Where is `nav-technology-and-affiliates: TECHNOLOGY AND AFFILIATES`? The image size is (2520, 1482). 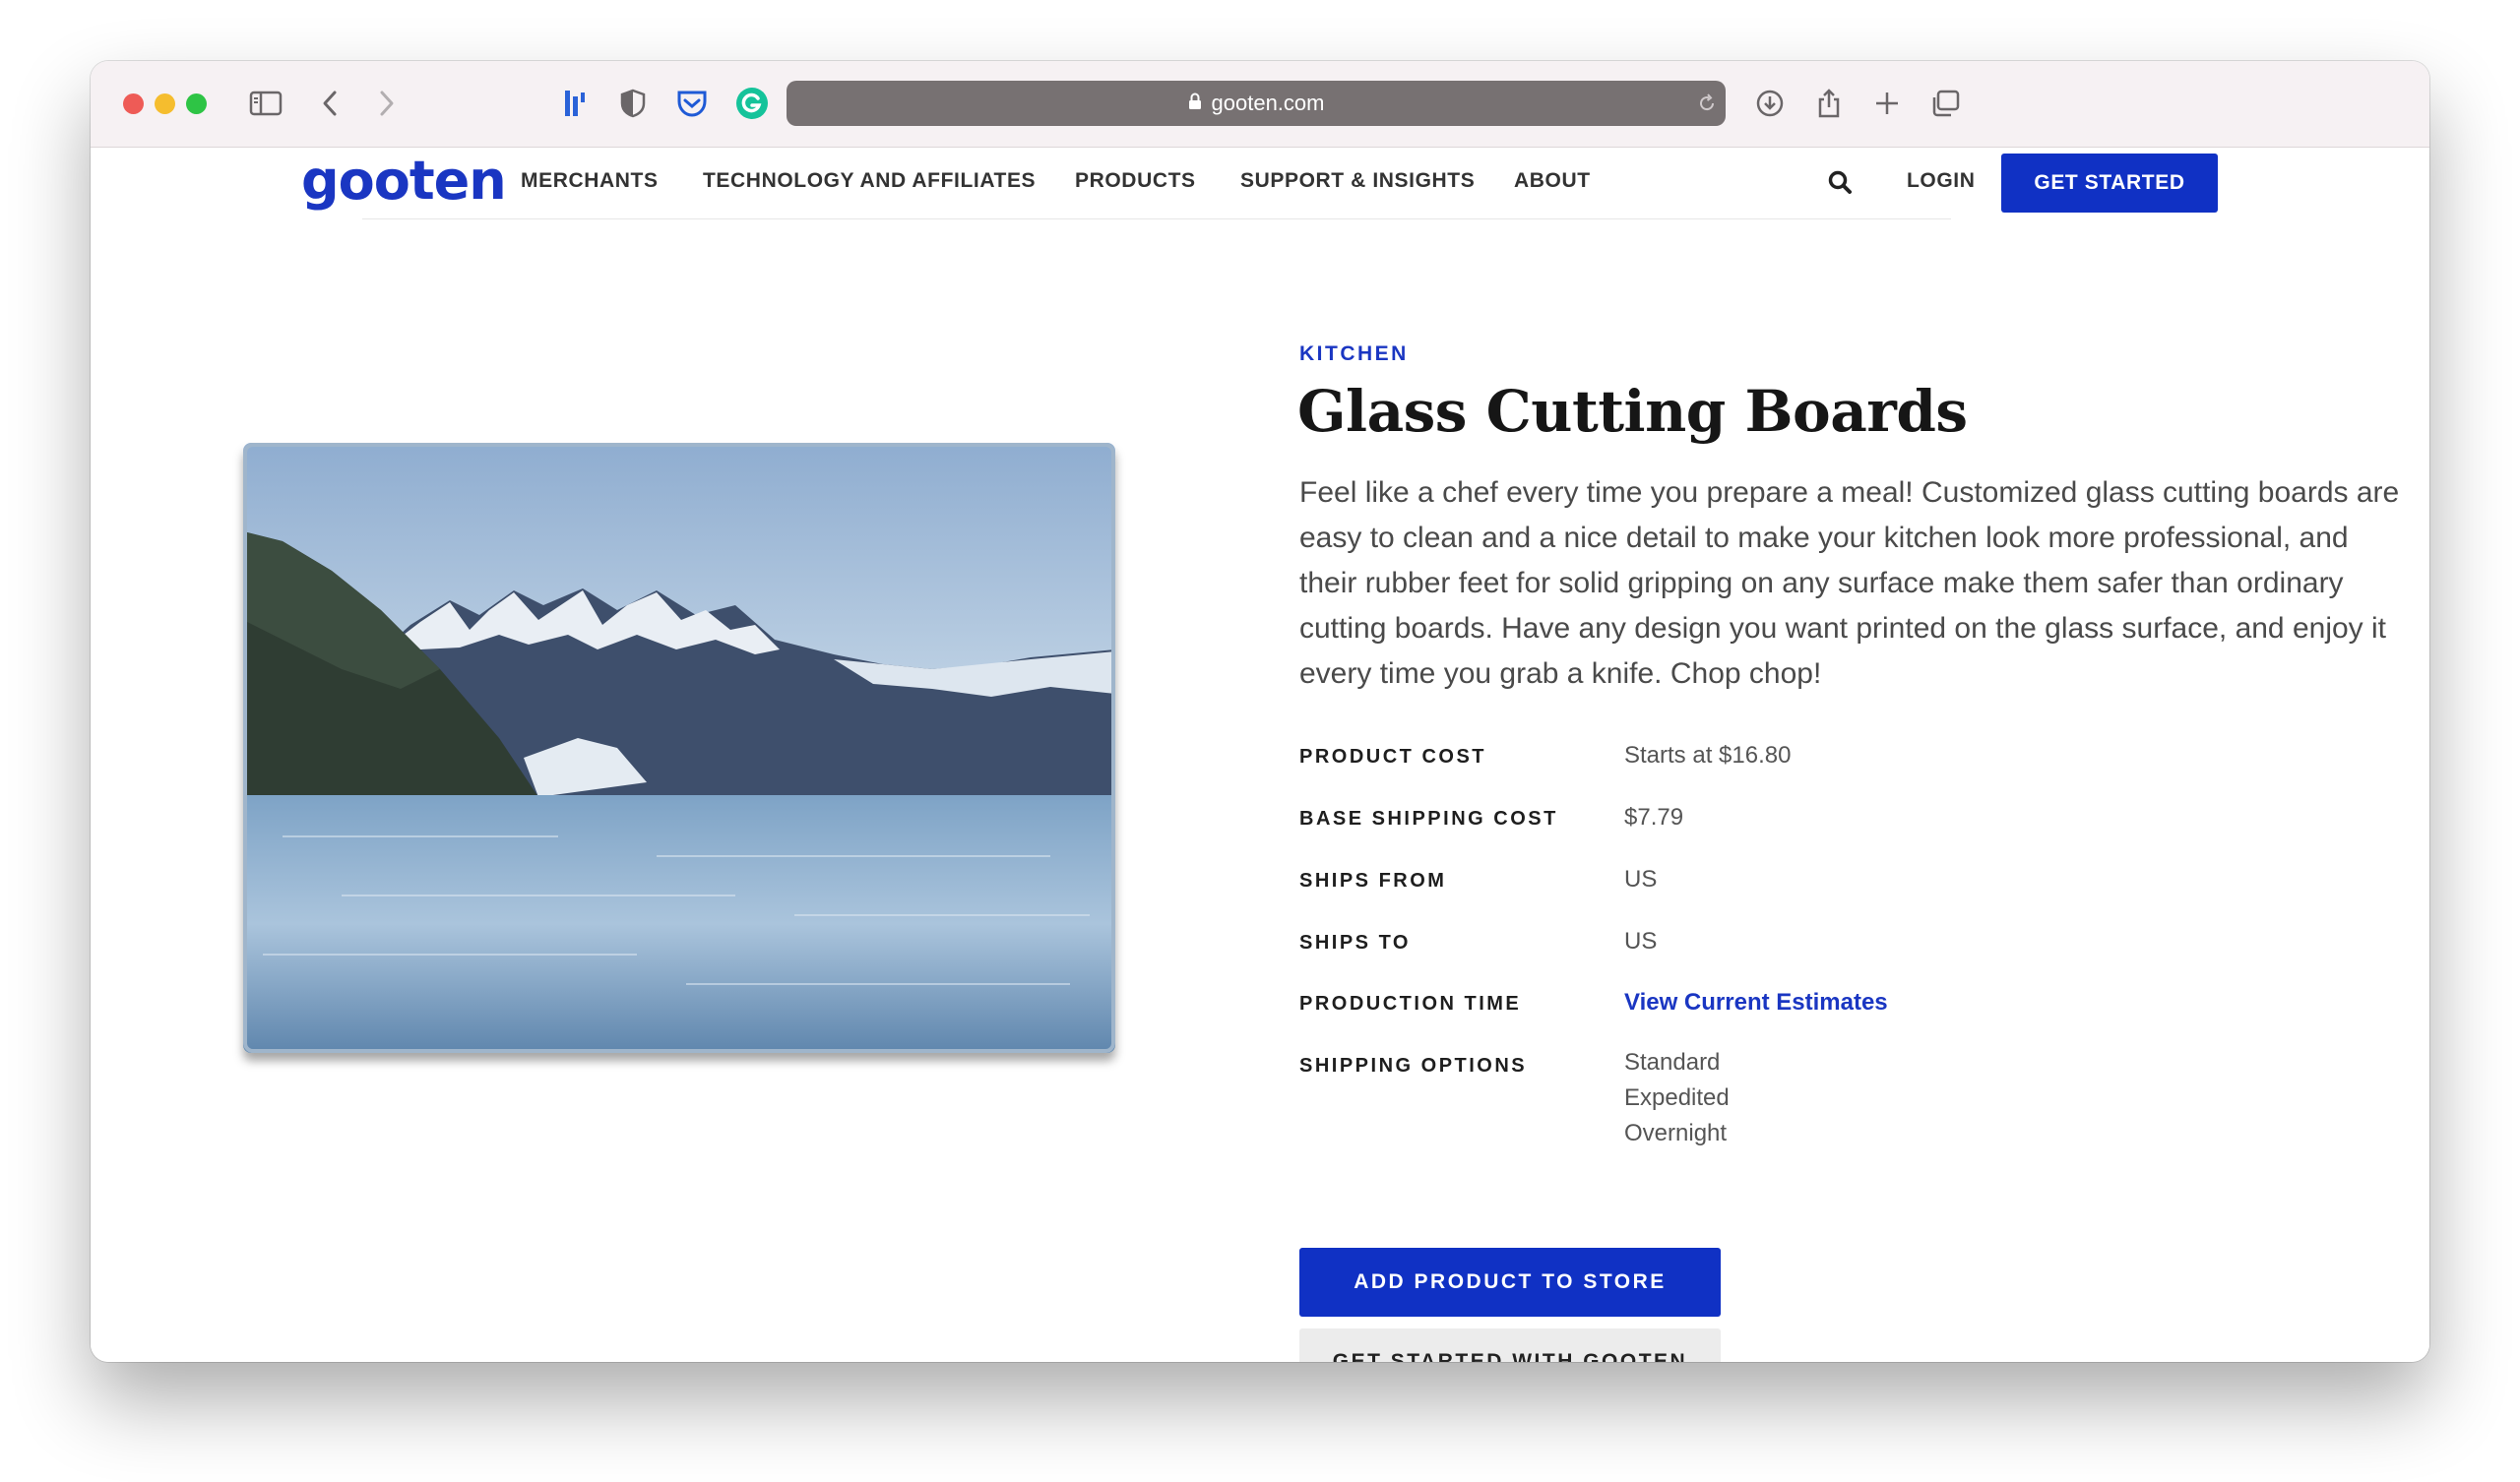
nav-technology-and-affiliates: TECHNOLOGY AND AFFILIATES is located at coordinates (869, 181).